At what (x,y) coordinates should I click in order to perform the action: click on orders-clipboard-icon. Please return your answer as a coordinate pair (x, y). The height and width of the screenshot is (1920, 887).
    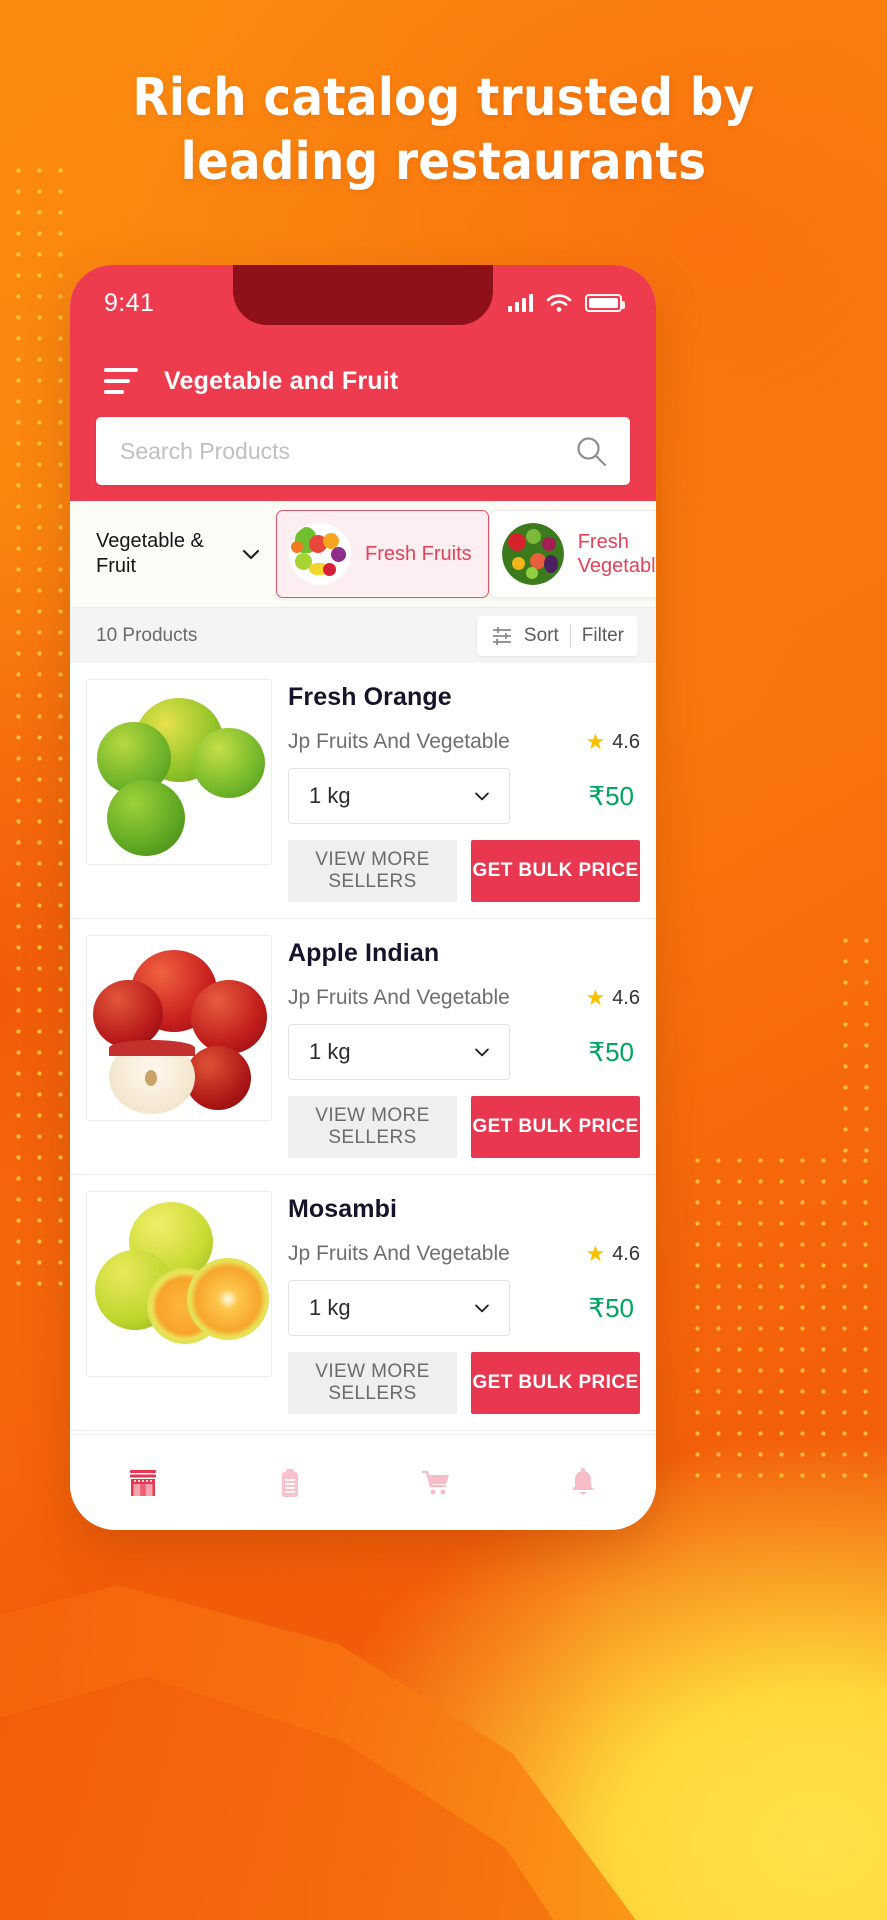
    Looking at the image, I should click on (290, 1483).